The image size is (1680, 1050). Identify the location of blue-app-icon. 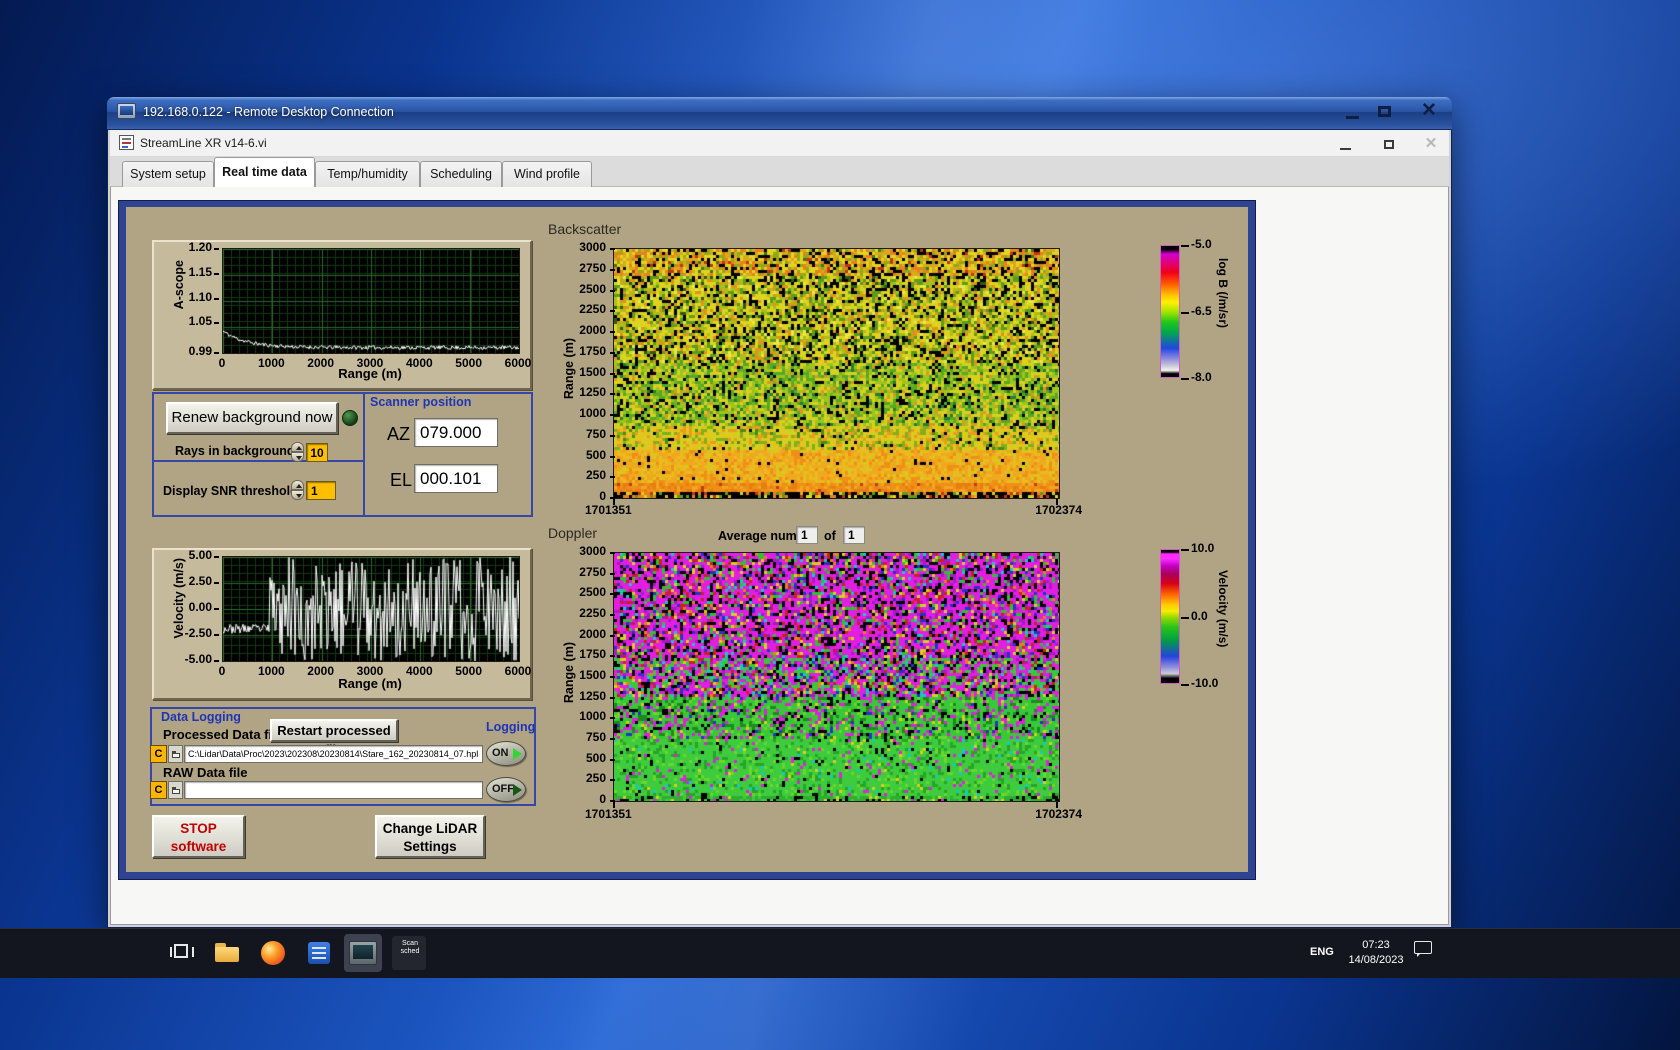
(319, 953).